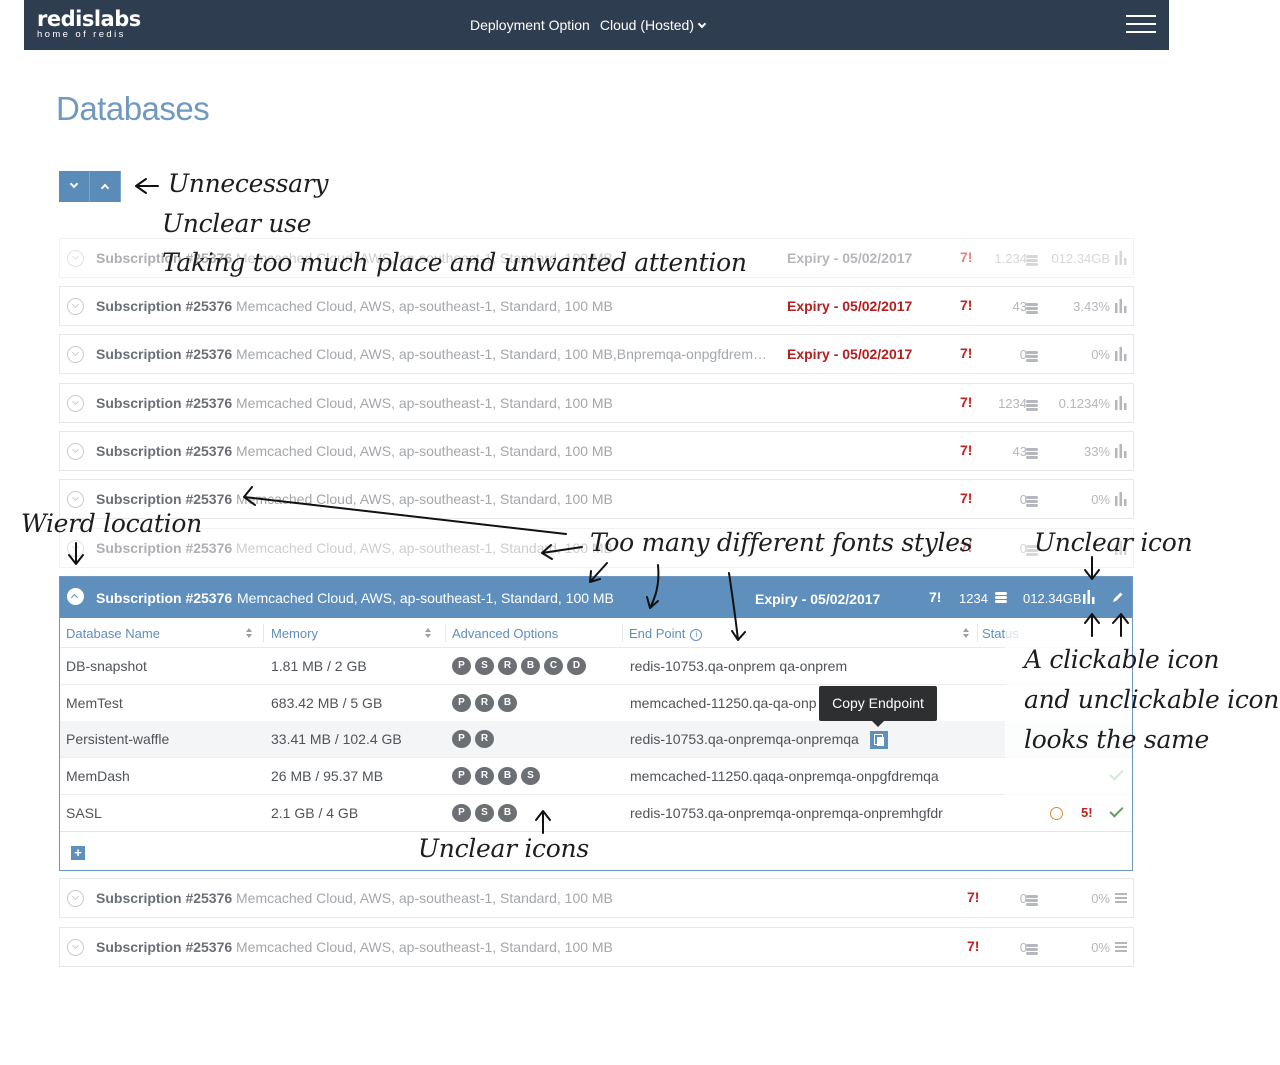  Describe the element at coordinates (1141, 25) in the screenshot. I see `hamburger-menu-icon` at that location.